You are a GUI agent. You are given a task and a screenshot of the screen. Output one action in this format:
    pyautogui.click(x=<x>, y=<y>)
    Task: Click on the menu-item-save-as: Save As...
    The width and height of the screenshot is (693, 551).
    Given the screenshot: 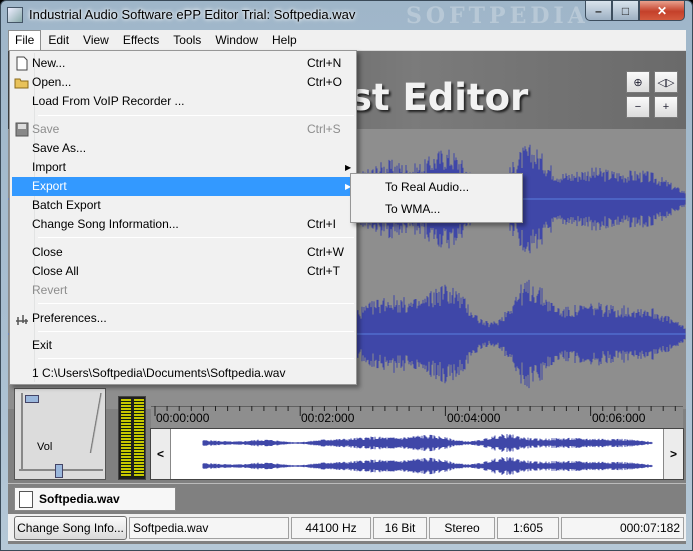 What is the action you would take?
    pyautogui.click(x=183, y=148)
    